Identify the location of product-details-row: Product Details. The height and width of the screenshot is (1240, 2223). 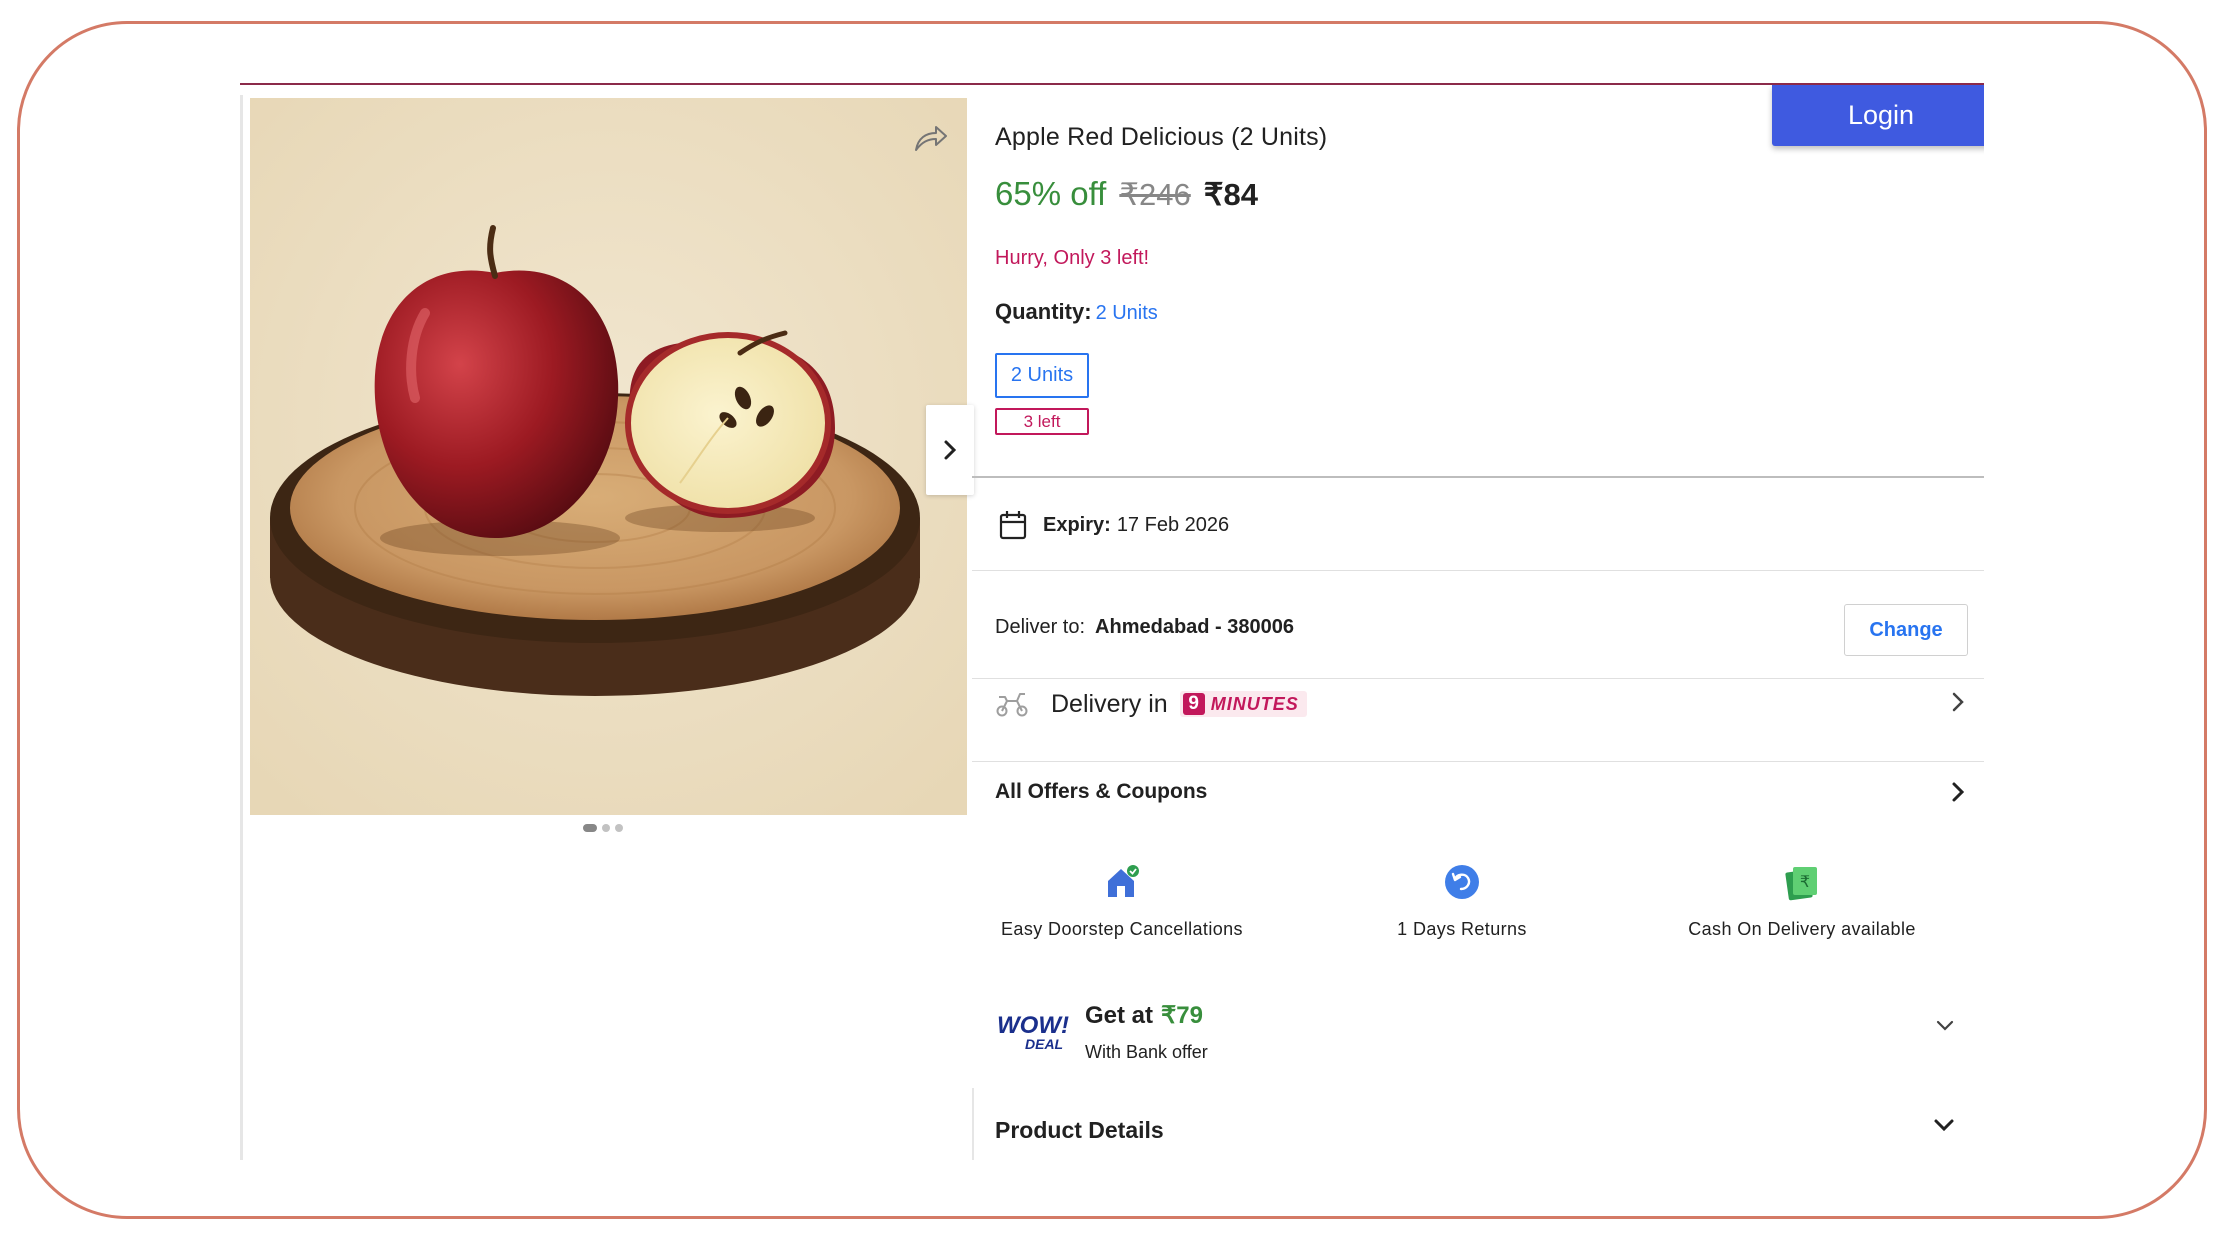
(1475, 1130).